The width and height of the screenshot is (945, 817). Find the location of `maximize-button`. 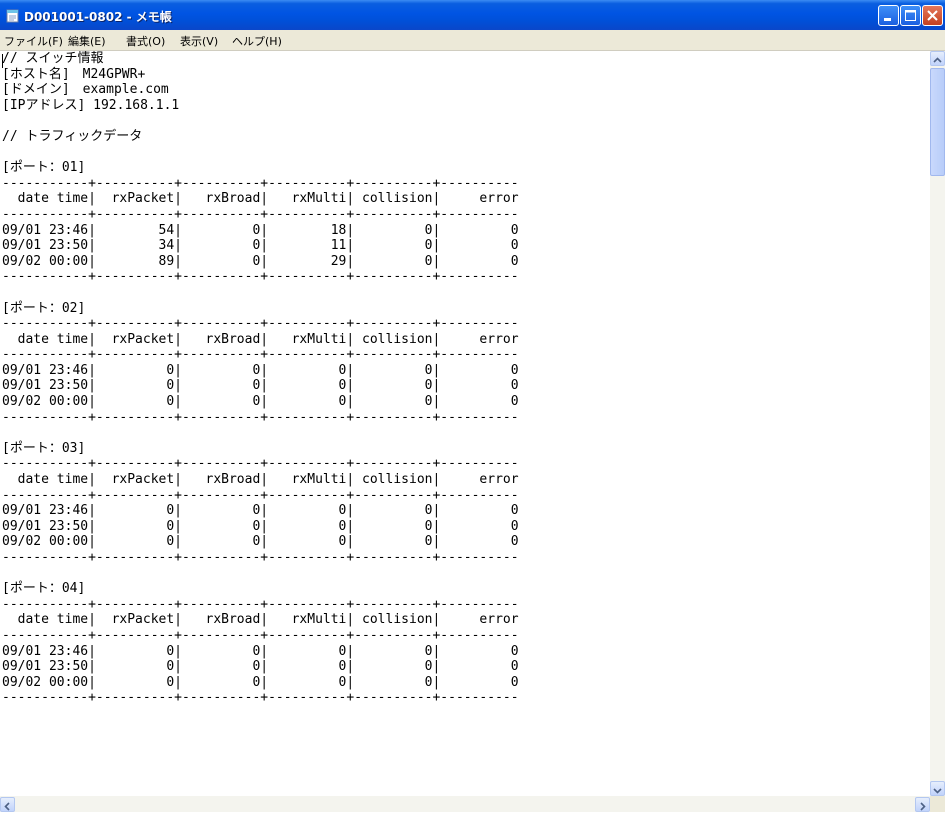

maximize-button is located at coordinates (910, 15).